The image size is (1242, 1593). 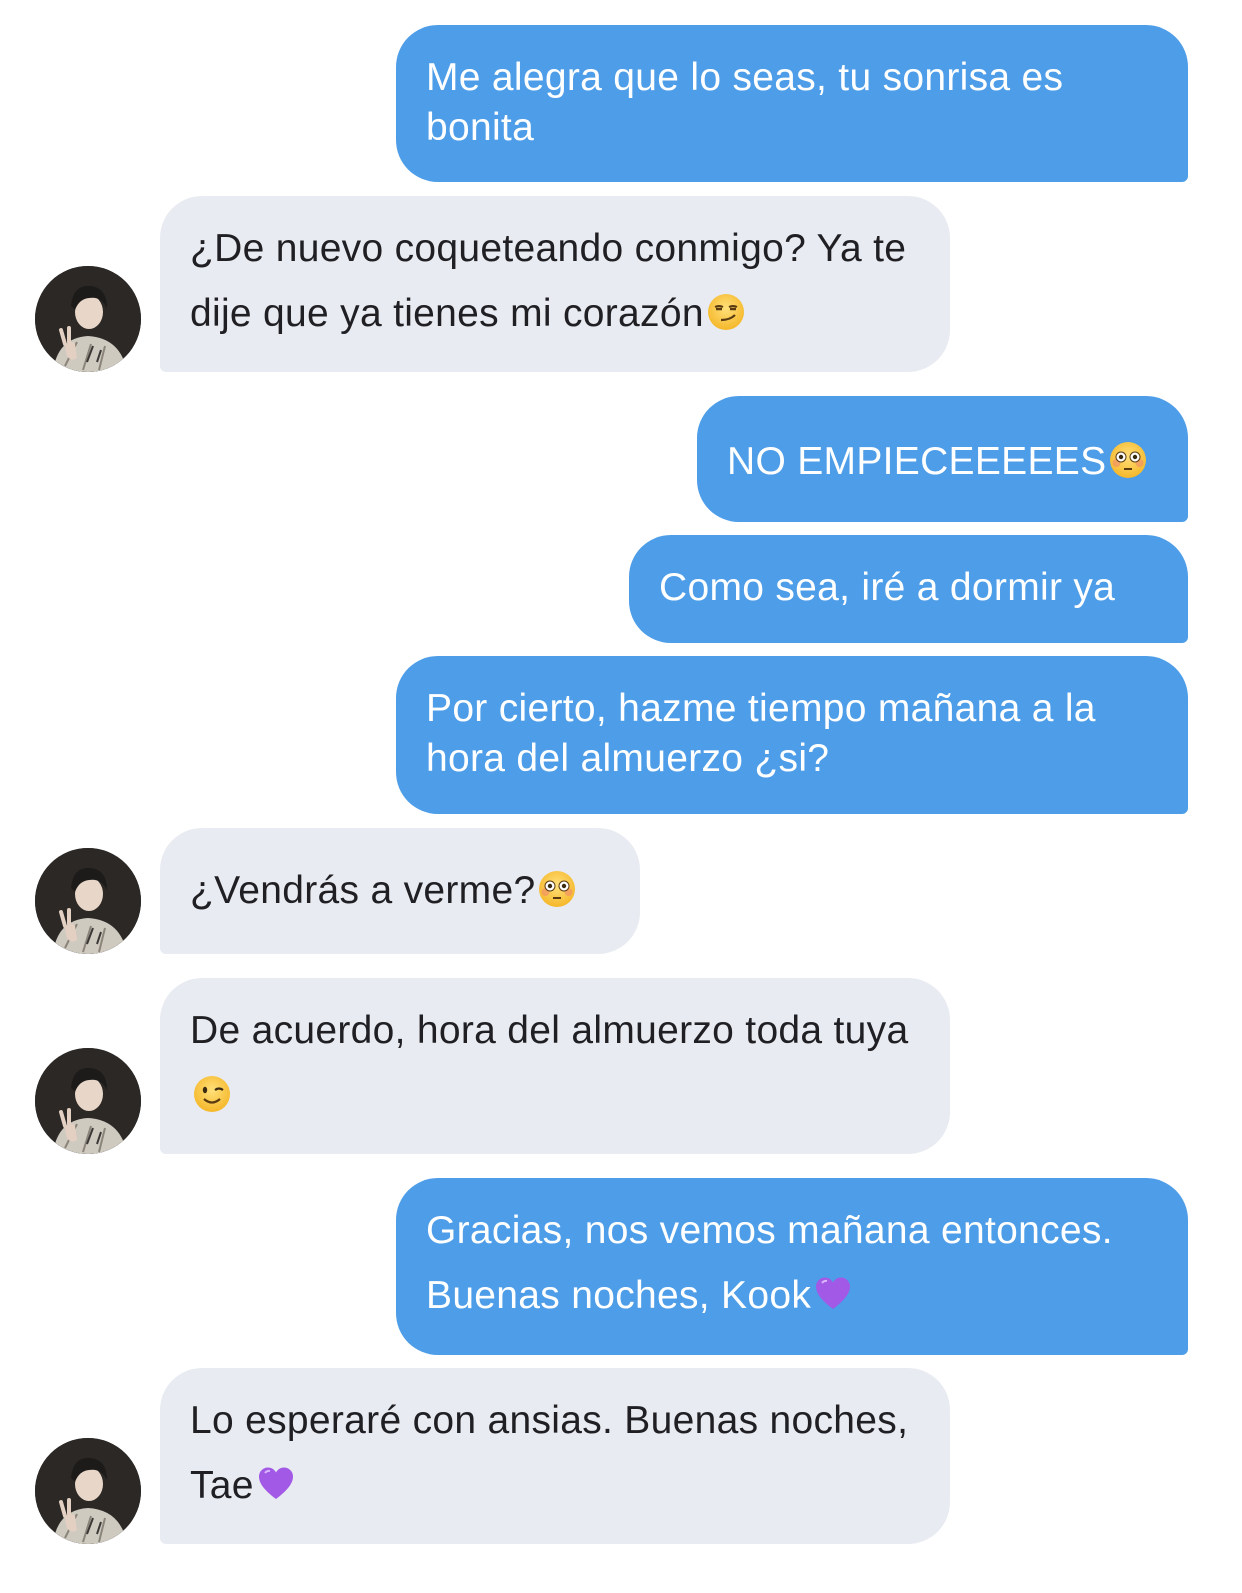 What do you see at coordinates (549, 1030) in the screenshot?
I see `message-text: De acuerdo, hora del almuerzo toda tuya` at bounding box center [549, 1030].